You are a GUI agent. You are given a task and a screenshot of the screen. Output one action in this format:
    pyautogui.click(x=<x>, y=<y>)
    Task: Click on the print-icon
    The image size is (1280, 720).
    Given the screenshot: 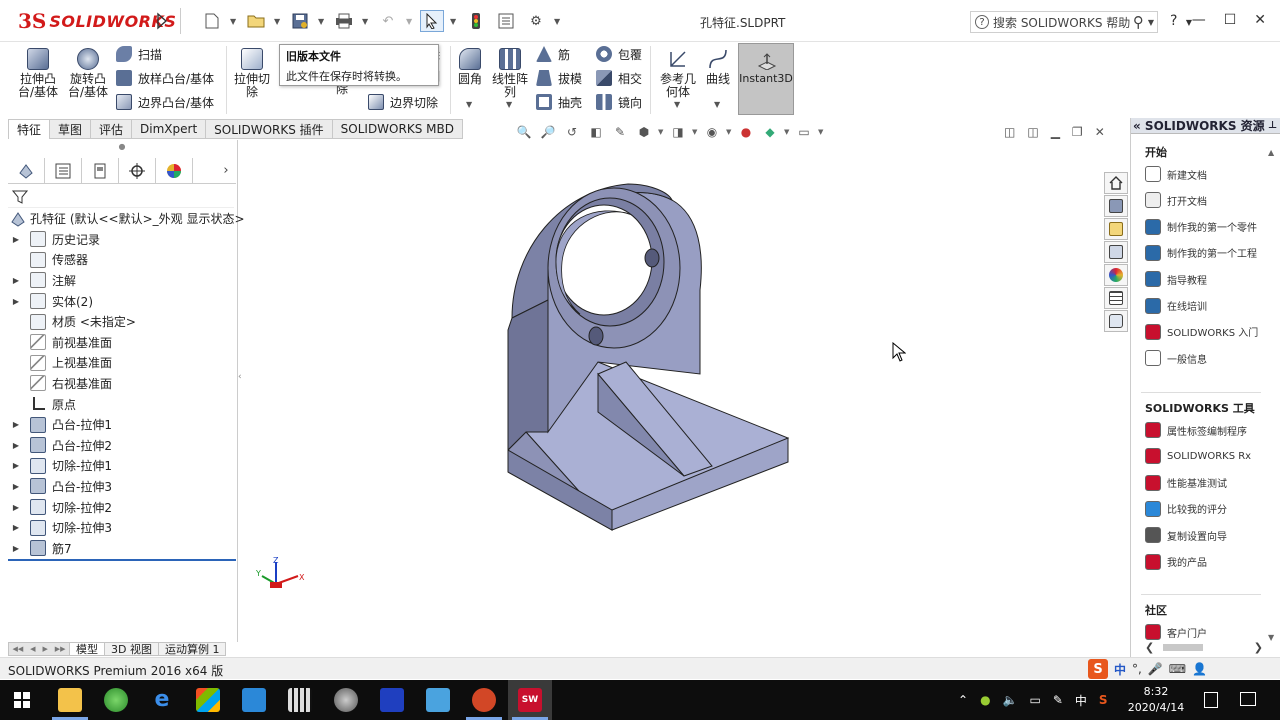 What is the action you would take?
    pyautogui.click(x=344, y=21)
    